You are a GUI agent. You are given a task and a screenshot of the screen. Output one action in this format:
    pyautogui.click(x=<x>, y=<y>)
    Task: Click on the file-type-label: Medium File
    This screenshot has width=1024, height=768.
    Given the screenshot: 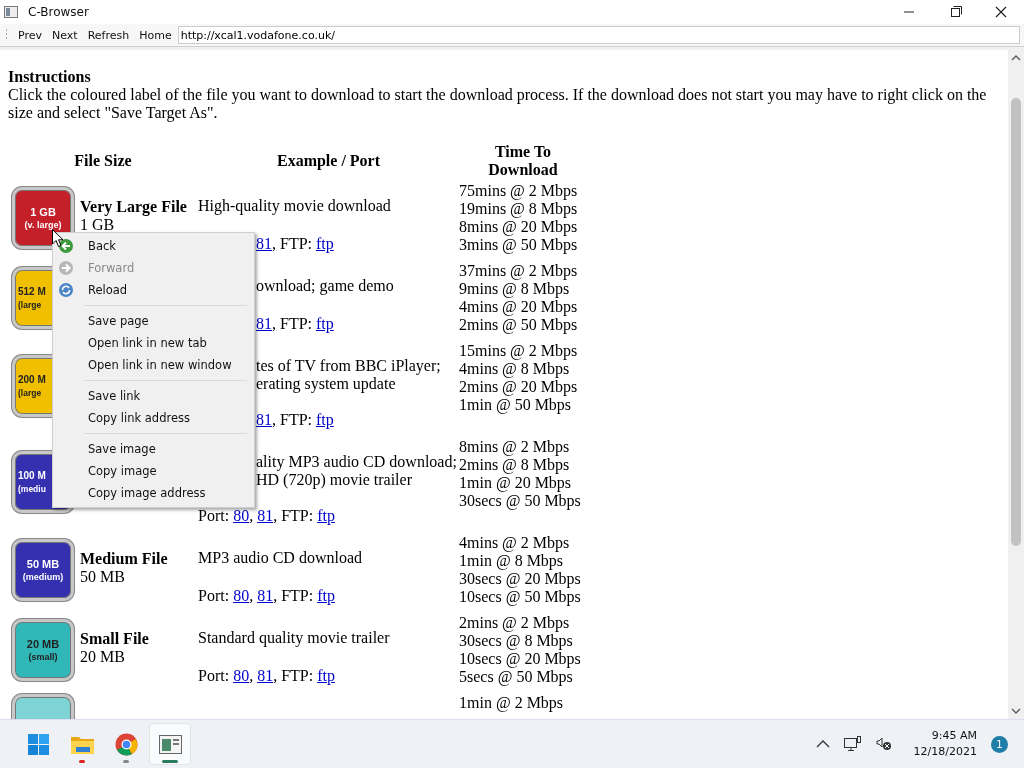 What is the action you would take?
    pyautogui.click(x=124, y=559)
    